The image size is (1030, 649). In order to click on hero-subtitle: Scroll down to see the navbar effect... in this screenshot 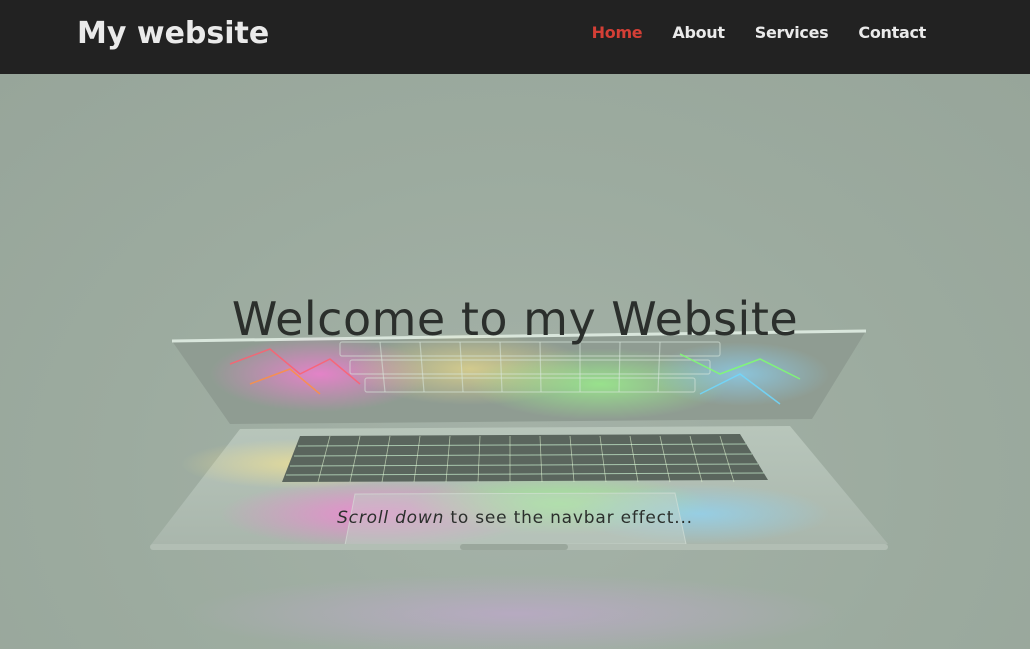, I will do `click(515, 518)`.